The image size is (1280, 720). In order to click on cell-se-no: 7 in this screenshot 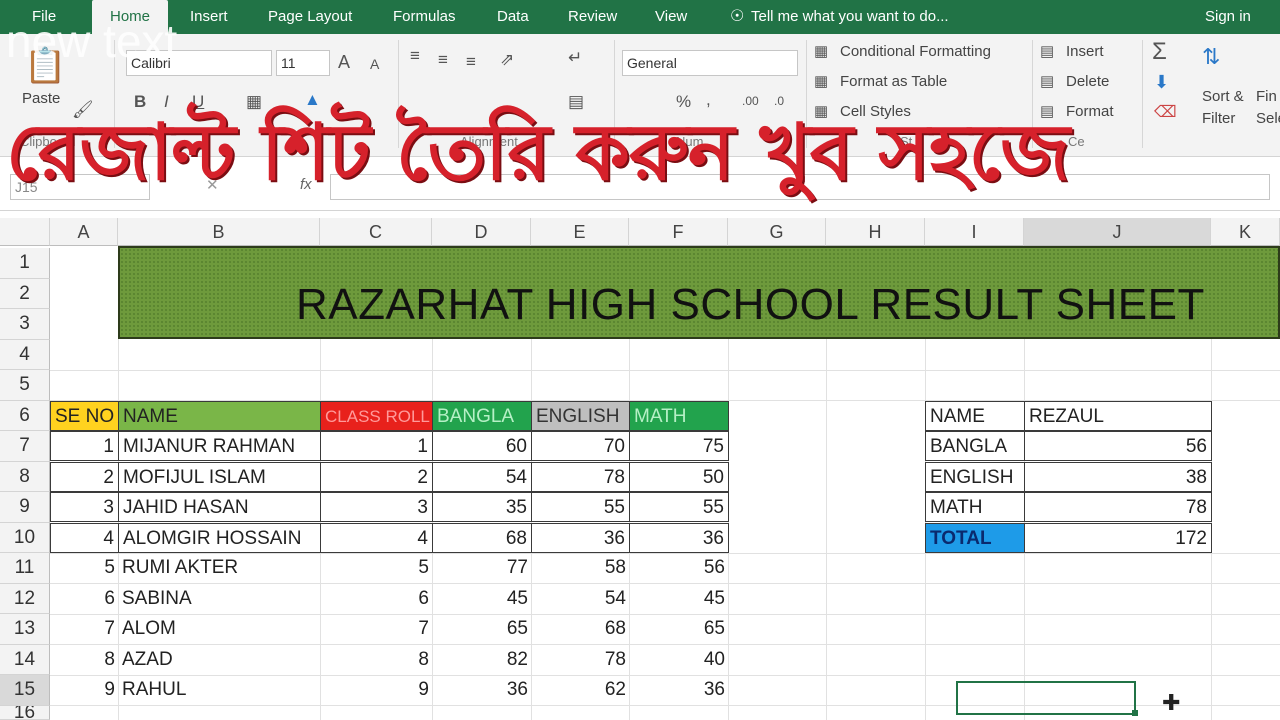, I will do `click(84, 629)`.